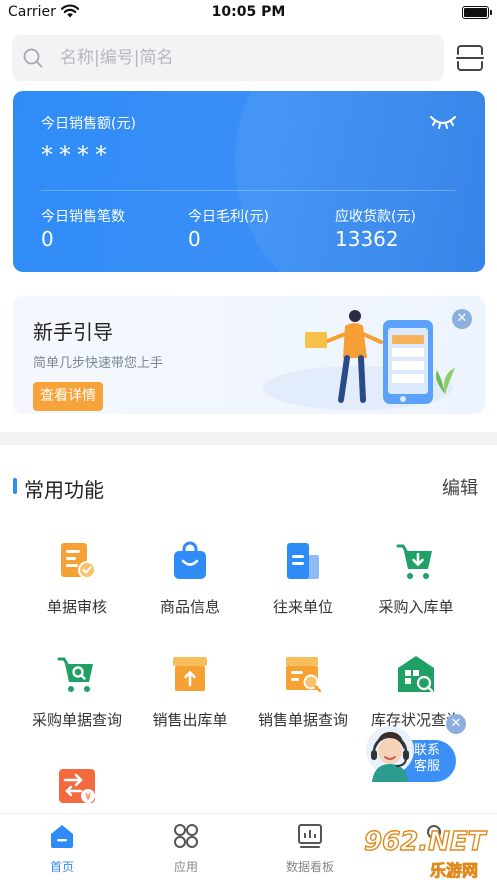 The width and height of the screenshot is (497, 883). What do you see at coordinates (456, 724) in the screenshot?
I see `close-customer-service-button: ✕` at bounding box center [456, 724].